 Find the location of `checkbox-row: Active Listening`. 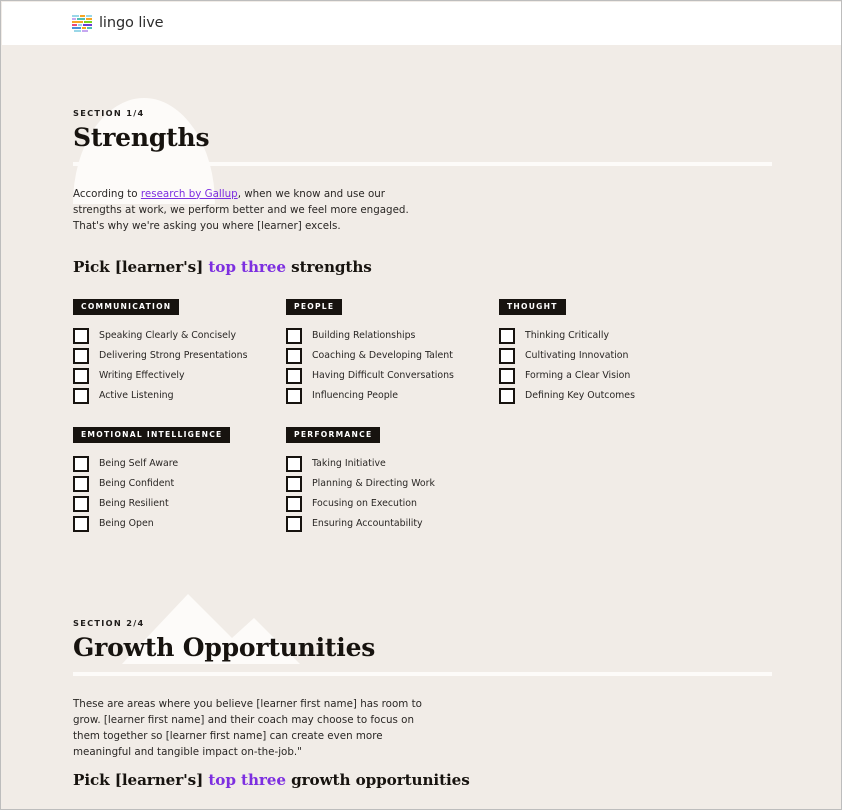

checkbox-row: Active Listening is located at coordinates (179, 396).